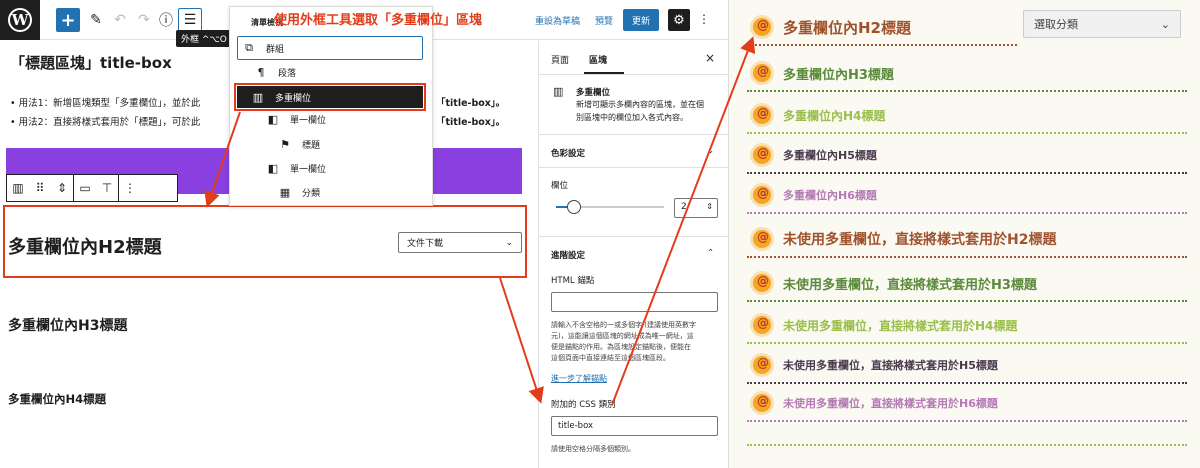 The height and width of the screenshot is (468, 1200). Describe the element at coordinates (610, 358) in the screenshot. I see `anchor-help-text-4: 這個頁面中直接連結至這個區塊區段。` at that location.